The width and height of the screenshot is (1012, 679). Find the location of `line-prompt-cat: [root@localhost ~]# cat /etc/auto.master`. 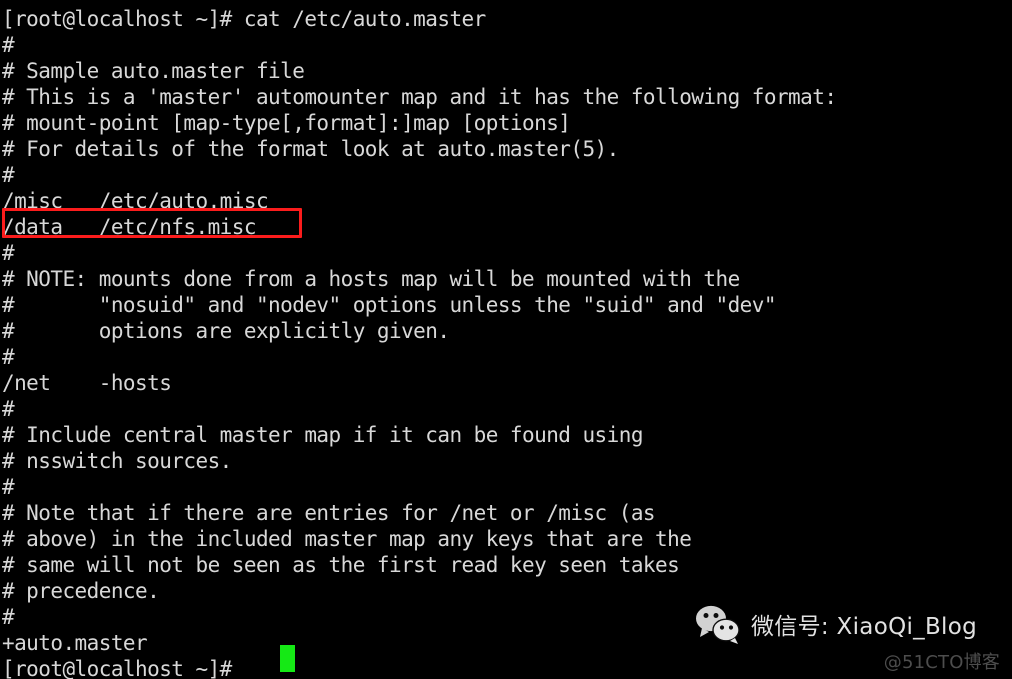

line-prompt-cat: [root@localhost ~]# cat /etc/auto.master is located at coordinates (244, 19).